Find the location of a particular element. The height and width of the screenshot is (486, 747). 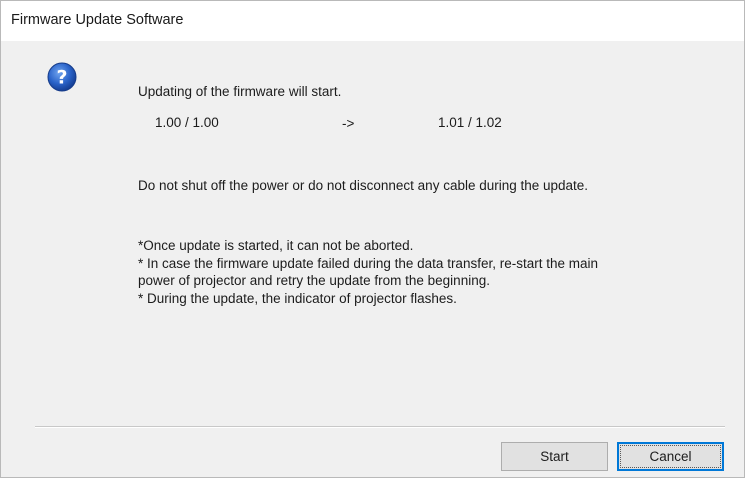

version-arrow: -> is located at coordinates (348, 123).